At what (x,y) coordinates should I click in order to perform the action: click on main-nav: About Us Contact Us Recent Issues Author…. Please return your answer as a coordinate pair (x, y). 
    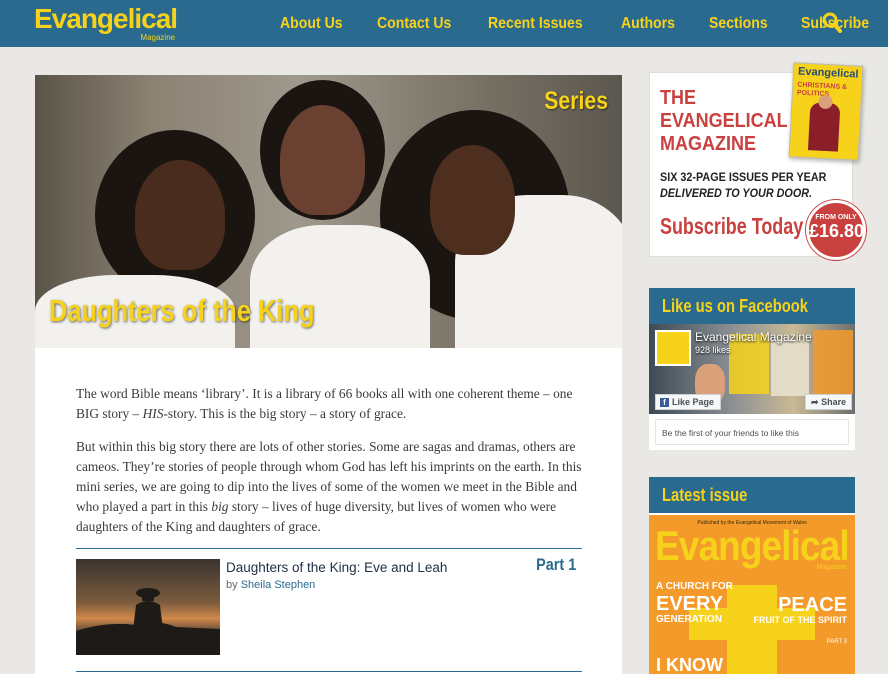
    Looking at the image, I should click on (584, 23).